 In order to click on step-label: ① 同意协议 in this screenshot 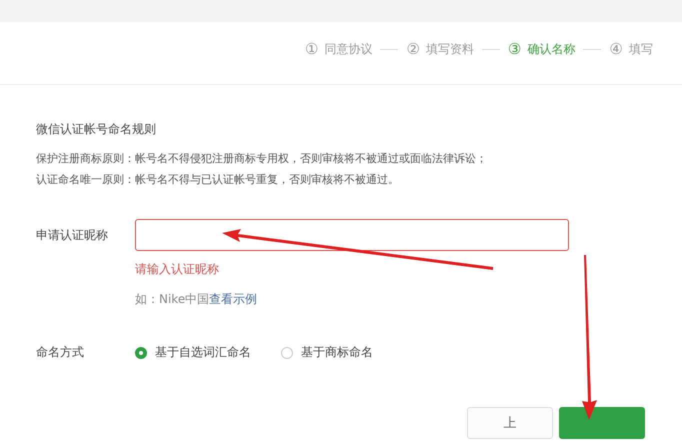, I will do `click(338, 49)`.